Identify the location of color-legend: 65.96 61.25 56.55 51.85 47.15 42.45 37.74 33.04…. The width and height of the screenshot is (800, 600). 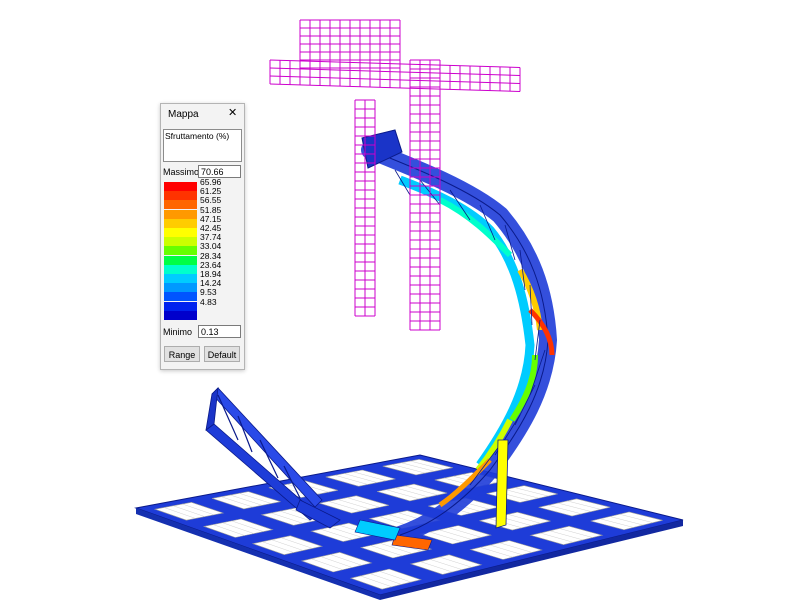
(201, 300).